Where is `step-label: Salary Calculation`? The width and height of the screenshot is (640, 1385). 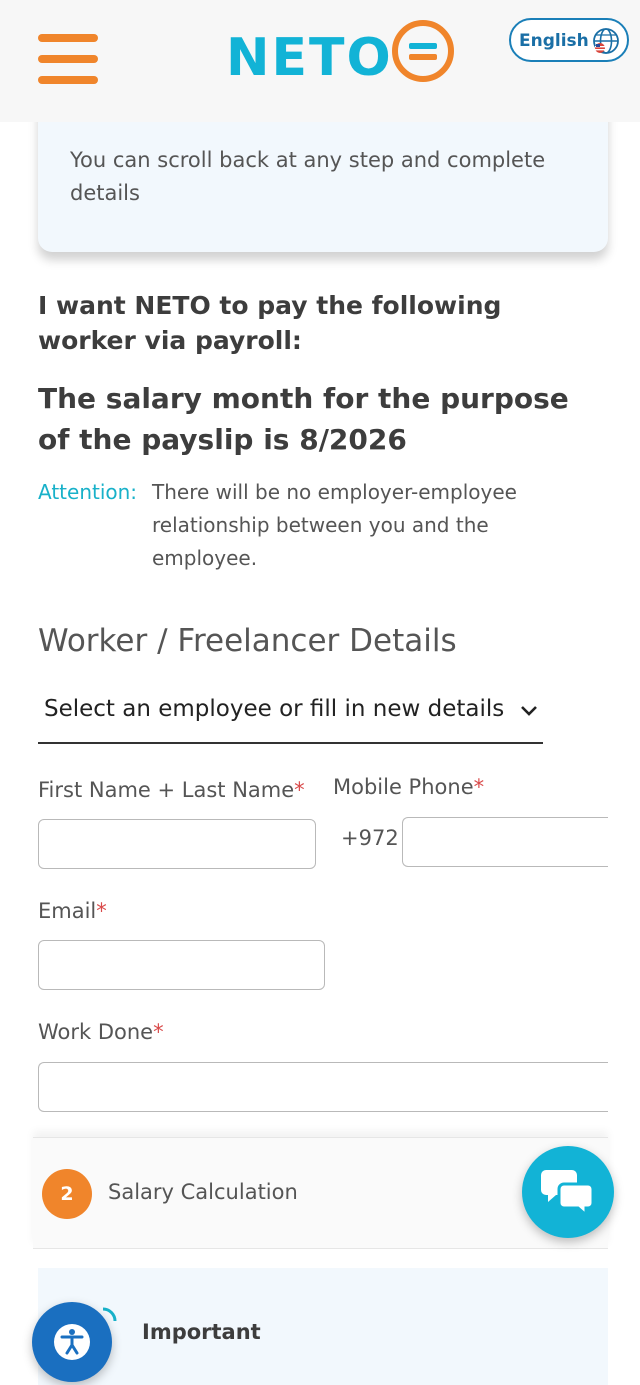
step-label: Salary Calculation is located at coordinates (203, 1192).